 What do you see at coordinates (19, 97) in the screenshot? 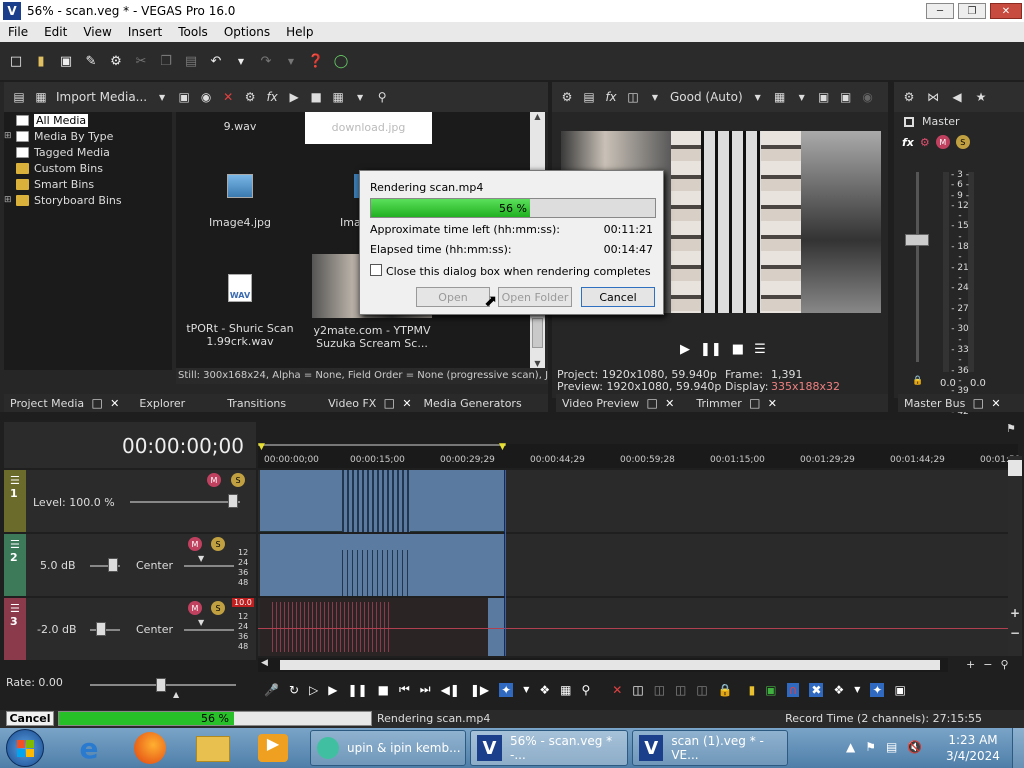
I see `media-view-icon: ▤` at bounding box center [19, 97].